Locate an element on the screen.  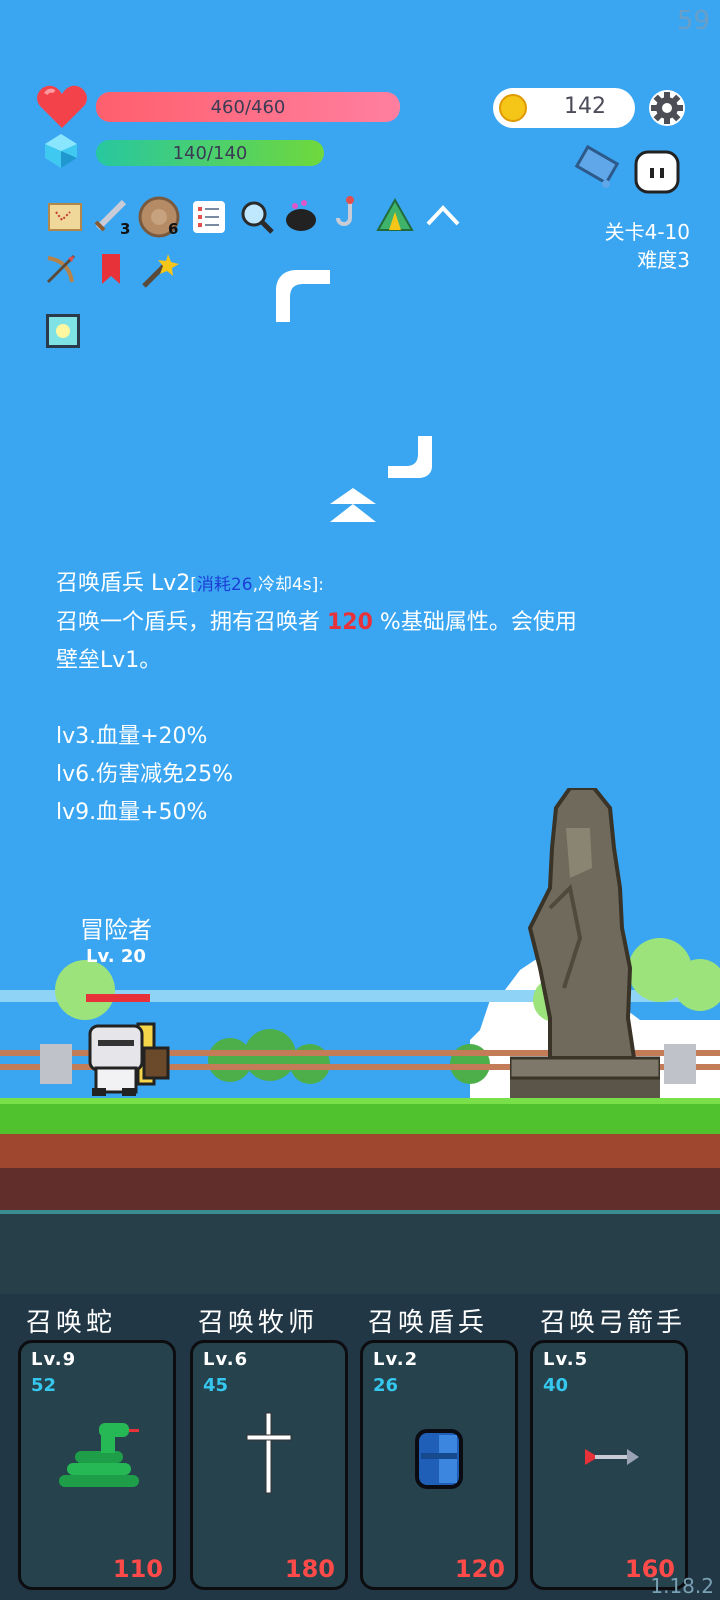
sword-badge: 3 is located at coordinates (125, 229).